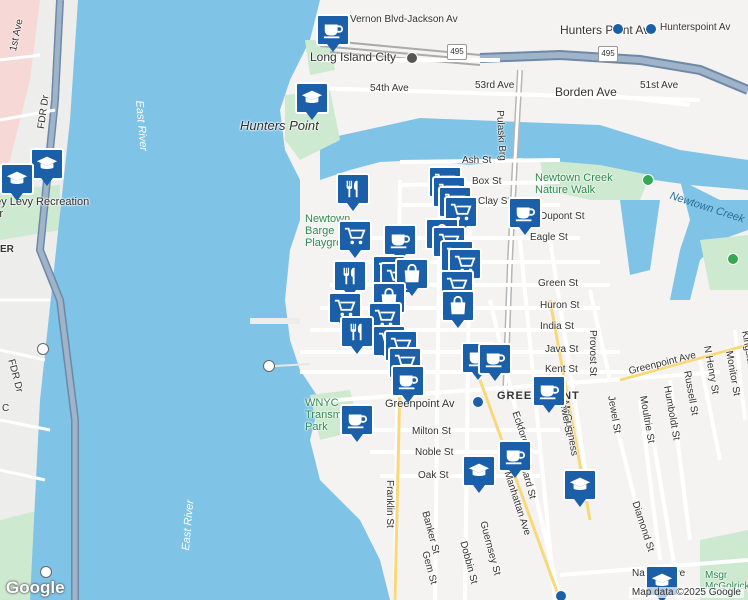 This screenshot has width=748, height=600. What do you see at coordinates (457, 52) in the screenshot?
I see `highway-shield-495: 495` at bounding box center [457, 52].